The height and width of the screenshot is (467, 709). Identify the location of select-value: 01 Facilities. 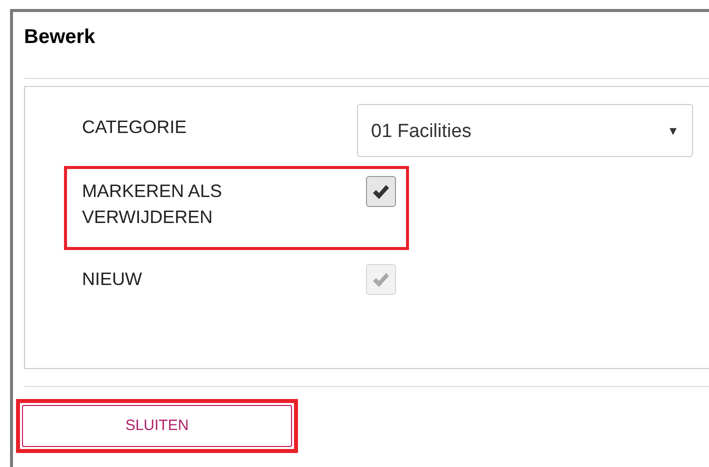
(421, 132).